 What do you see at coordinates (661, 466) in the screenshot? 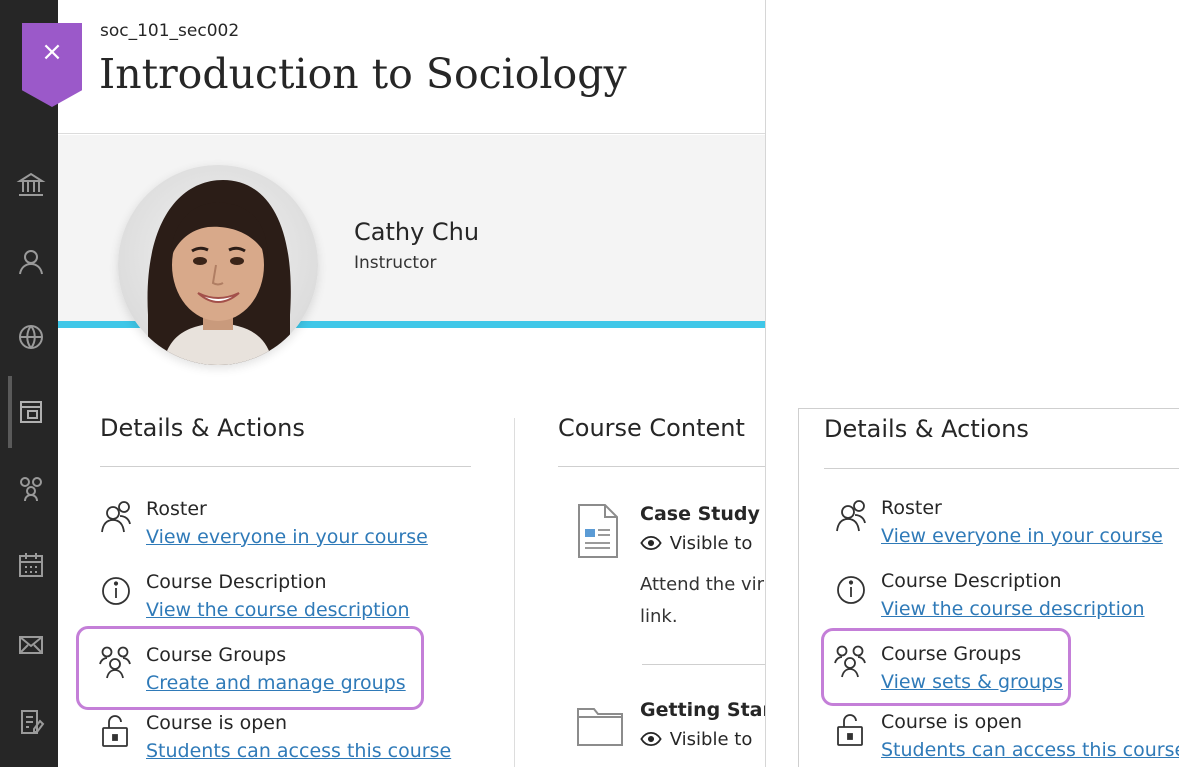
I see `content-divider` at bounding box center [661, 466].